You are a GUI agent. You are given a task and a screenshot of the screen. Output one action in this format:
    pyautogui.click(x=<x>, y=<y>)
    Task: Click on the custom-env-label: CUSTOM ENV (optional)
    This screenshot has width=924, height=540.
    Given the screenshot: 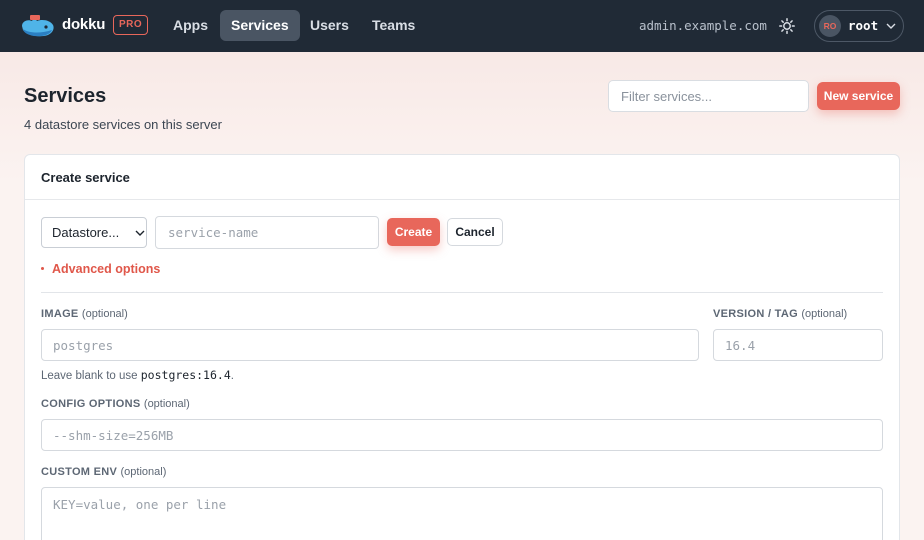 What is the action you would take?
    pyautogui.click(x=103, y=472)
    